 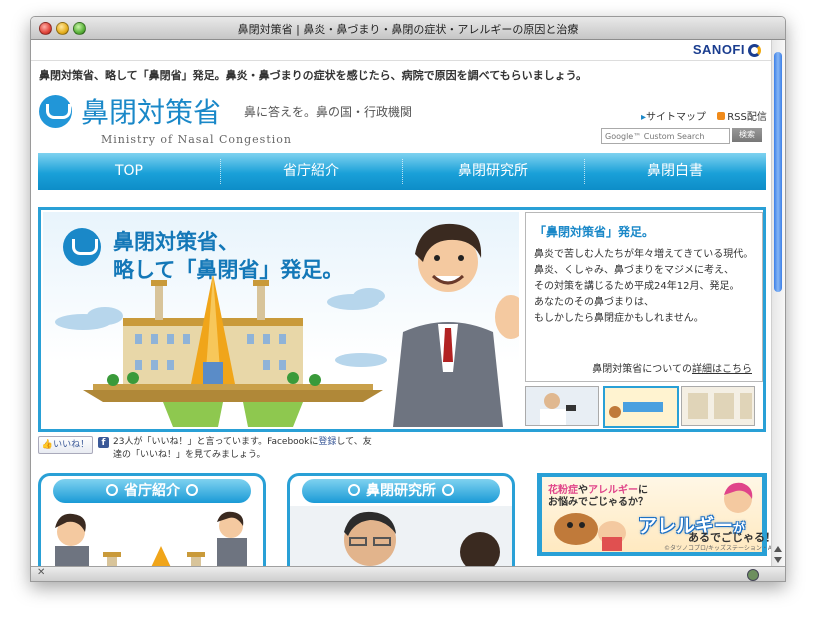 What do you see at coordinates (41, 572) in the screenshot?
I see `stop-icon: ✕` at bounding box center [41, 572].